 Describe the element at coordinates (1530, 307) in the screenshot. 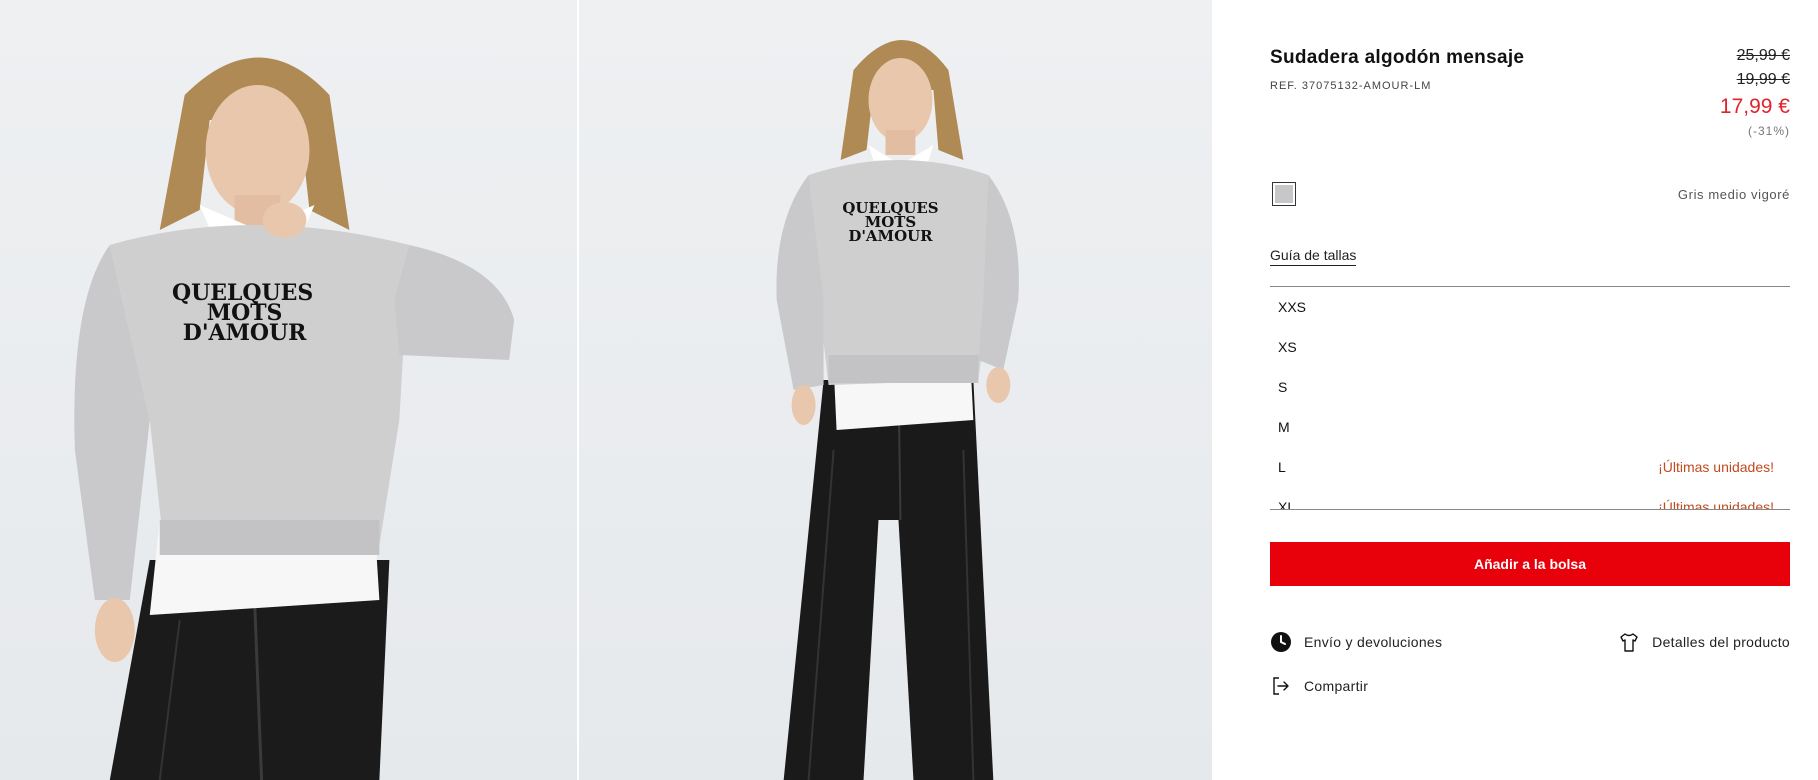

I see `size-option-xxs: XXS` at that location.